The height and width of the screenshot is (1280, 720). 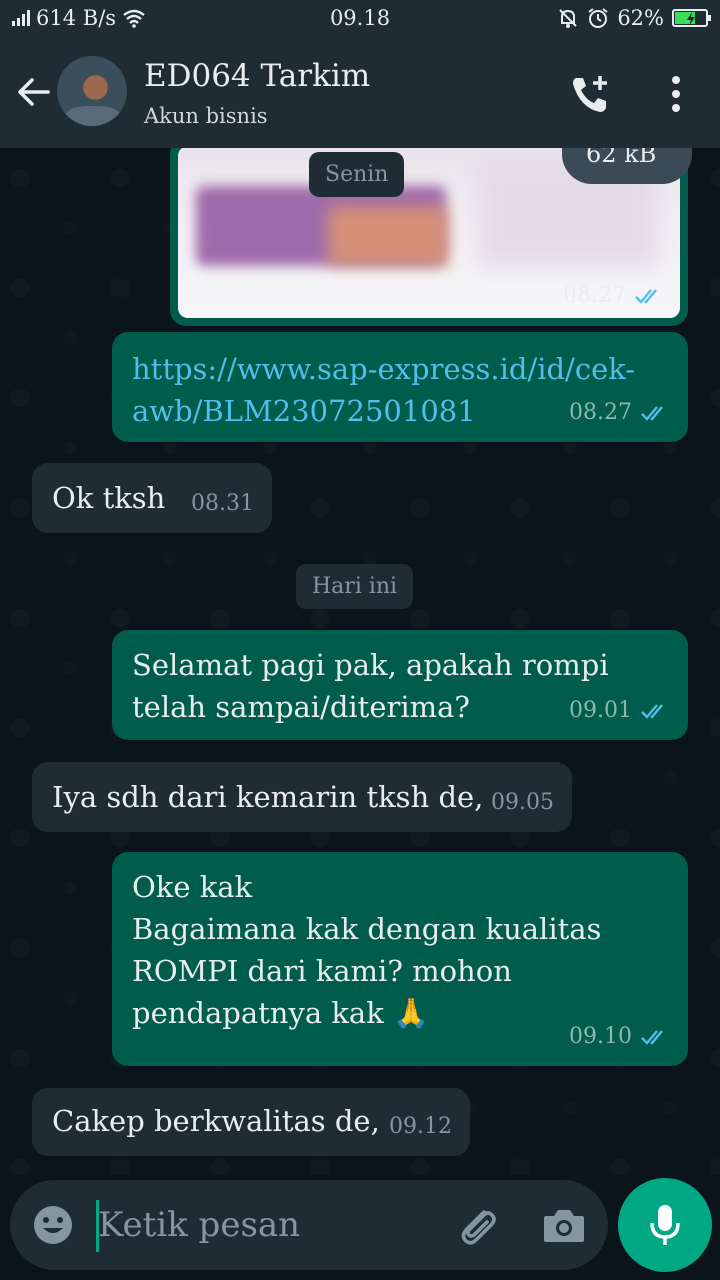 What do you see at coordinates (600, 1036) in the screenshot?
I see `message-time: 09.10` at bounding box center [600, 1036].